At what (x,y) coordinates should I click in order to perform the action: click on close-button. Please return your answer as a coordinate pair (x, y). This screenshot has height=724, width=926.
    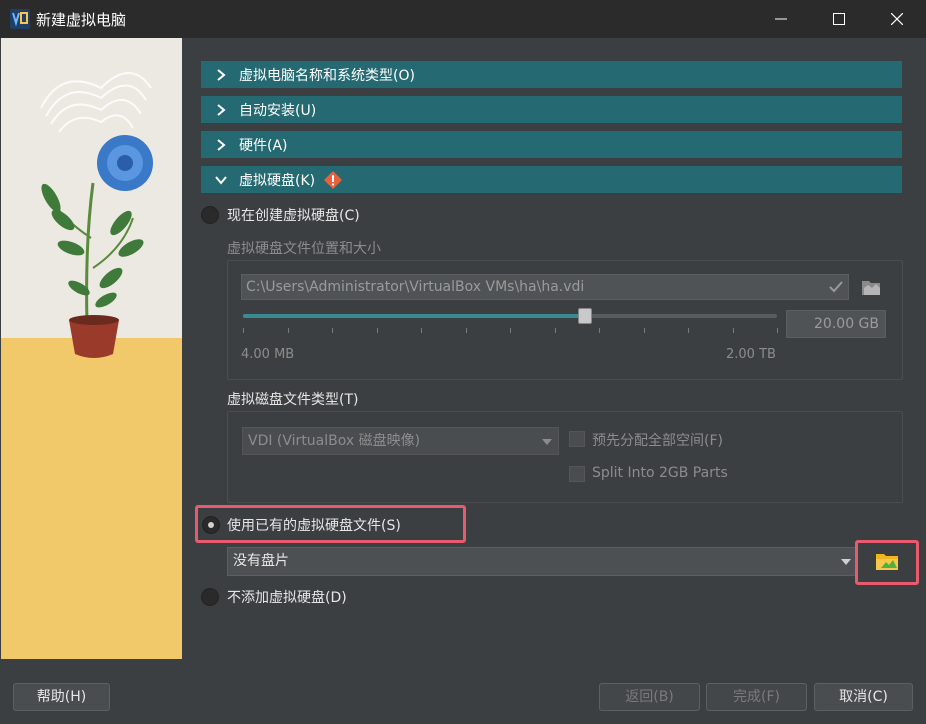
    Looking at the image, I should click on (897, 19).